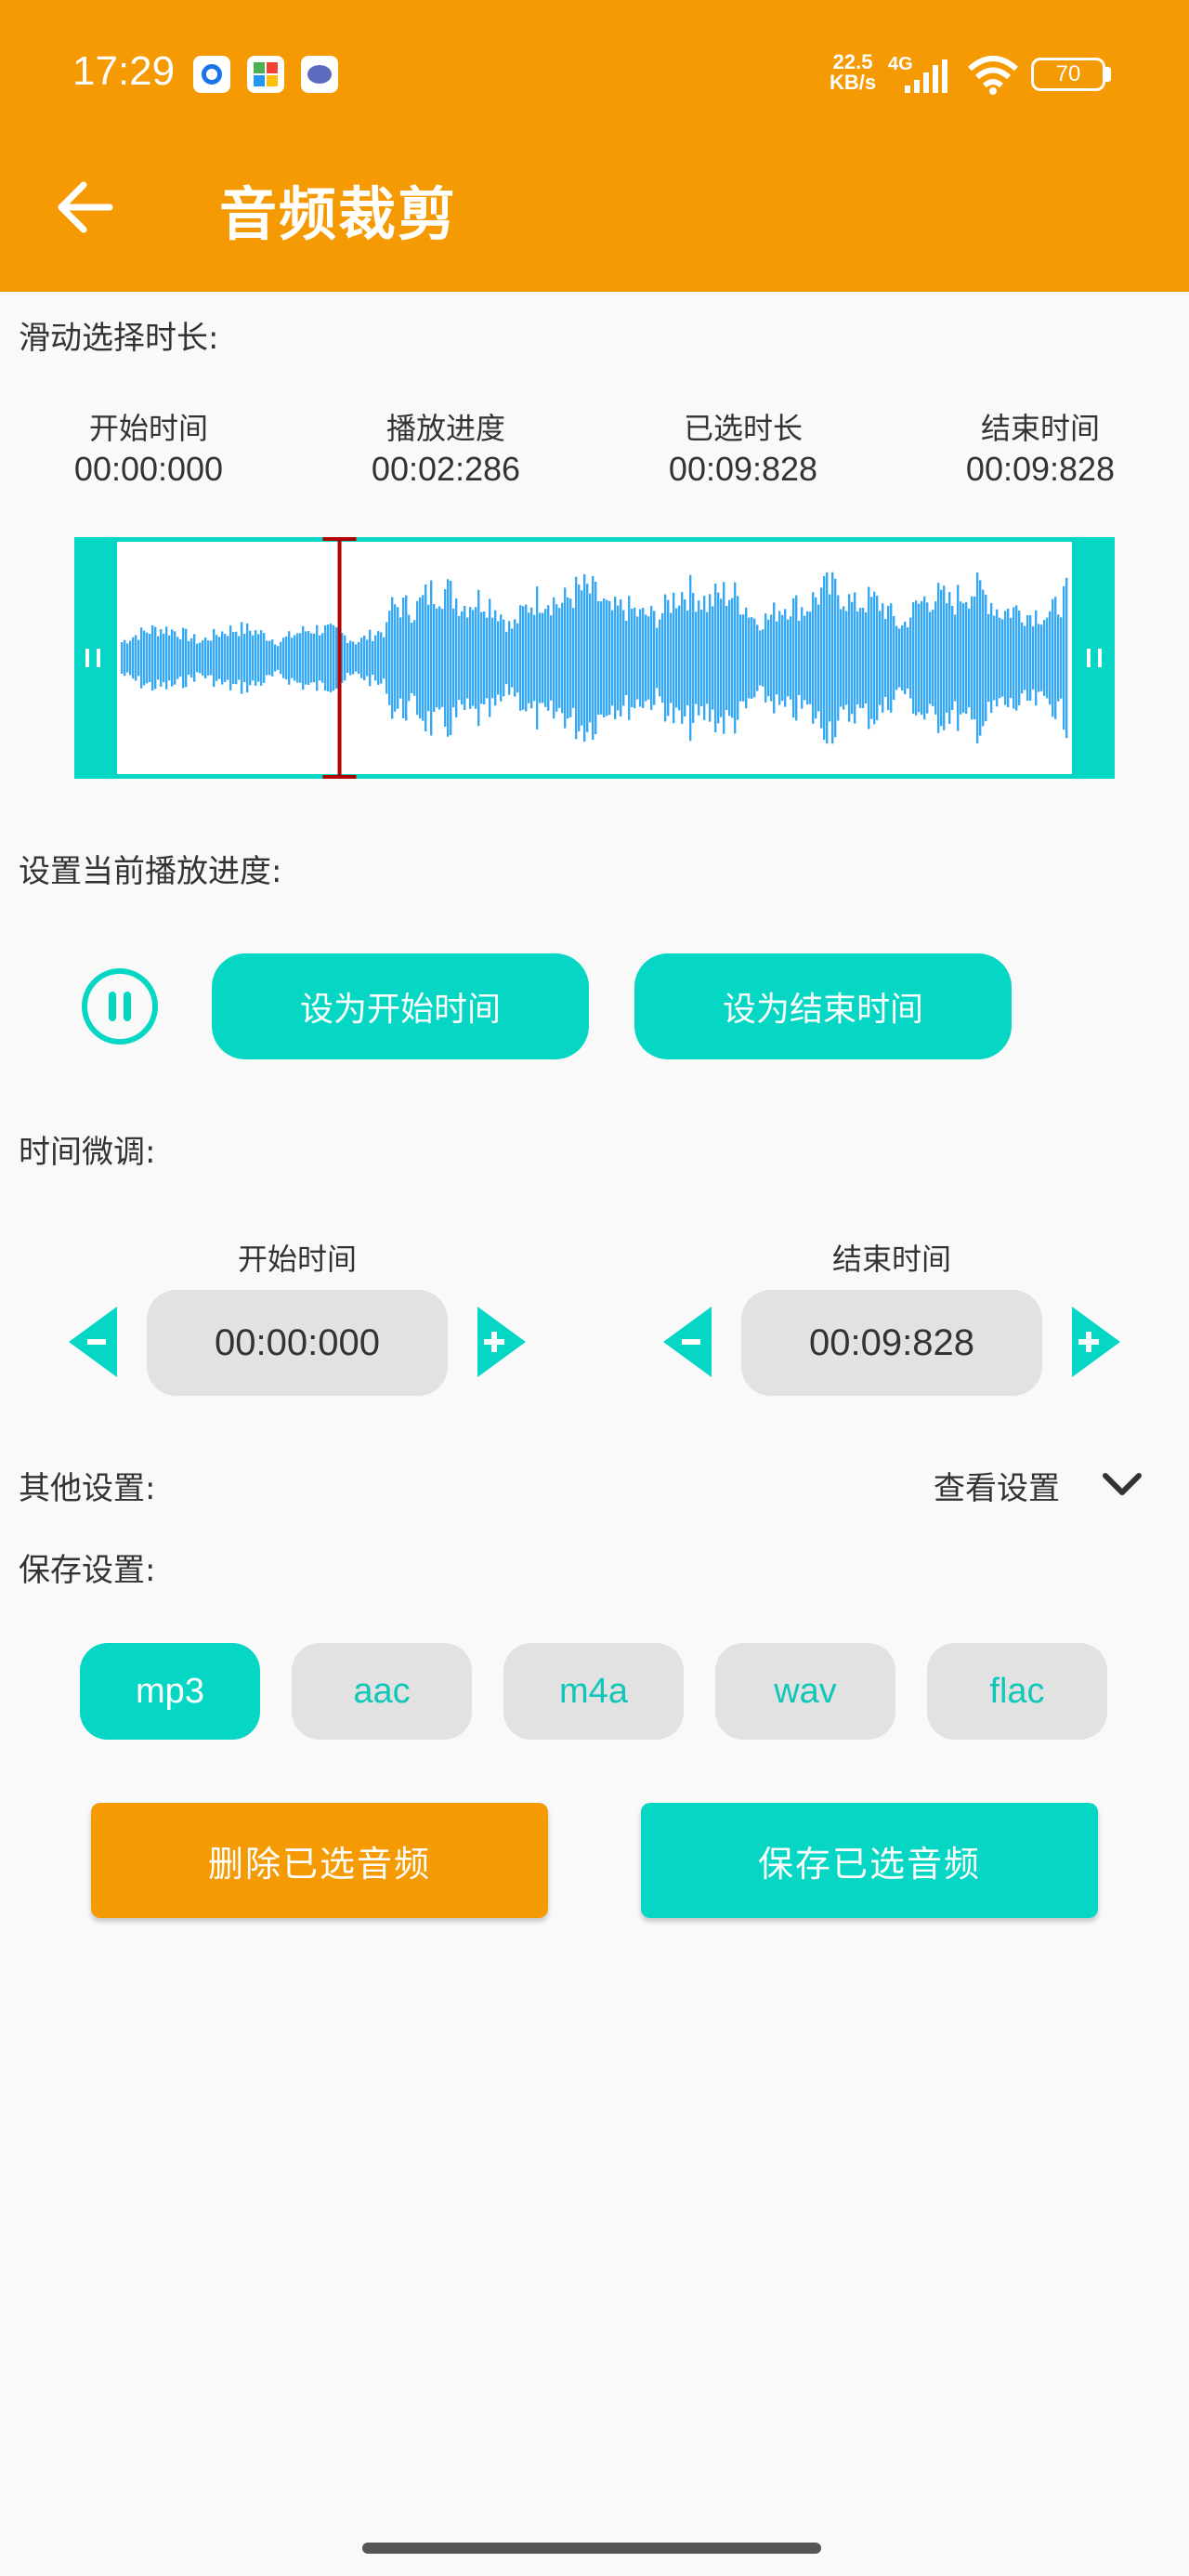 The height and width of the screenshot is (2576, 1189). What do you see at coordinates (87, 1570) in the screenshot?
I see `save-settings-label: 保存设置:` at bounding box center [87, 1570].